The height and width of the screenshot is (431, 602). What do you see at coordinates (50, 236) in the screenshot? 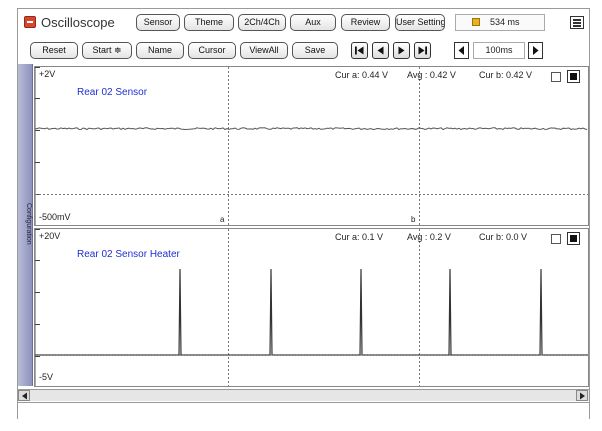
I see `channel-2-y-max: +20V` at bounding box center [50, 236].